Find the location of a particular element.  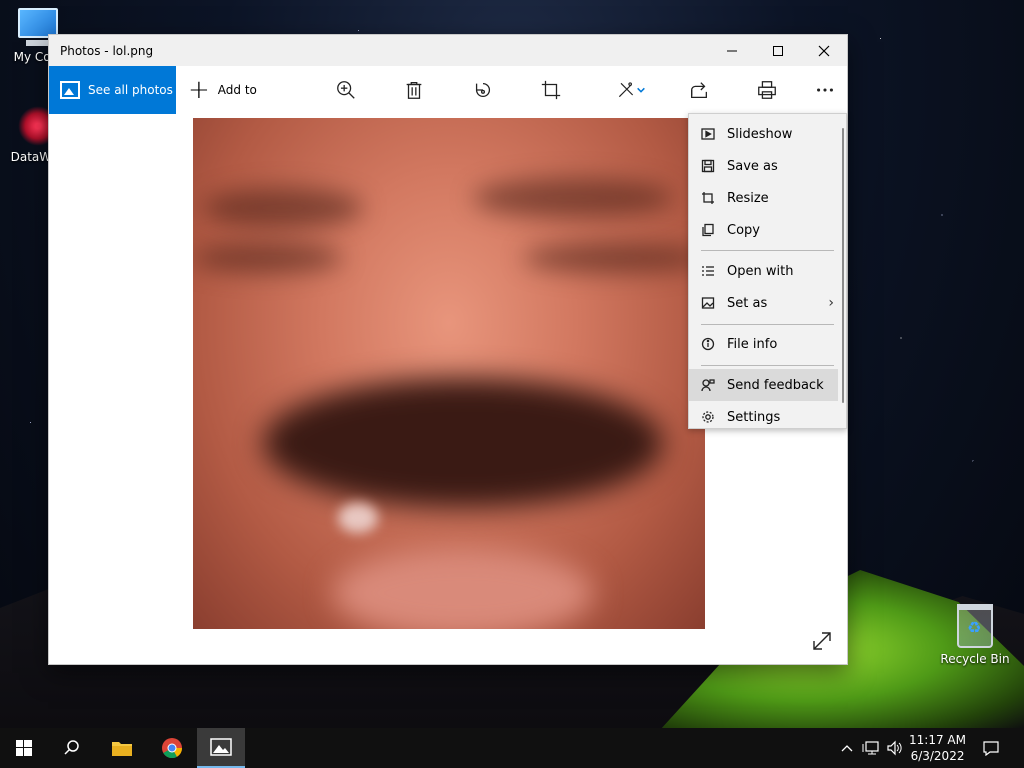

desktop-icon-recycle-bin: Recycle Bin is located at coordinates (975, 635).